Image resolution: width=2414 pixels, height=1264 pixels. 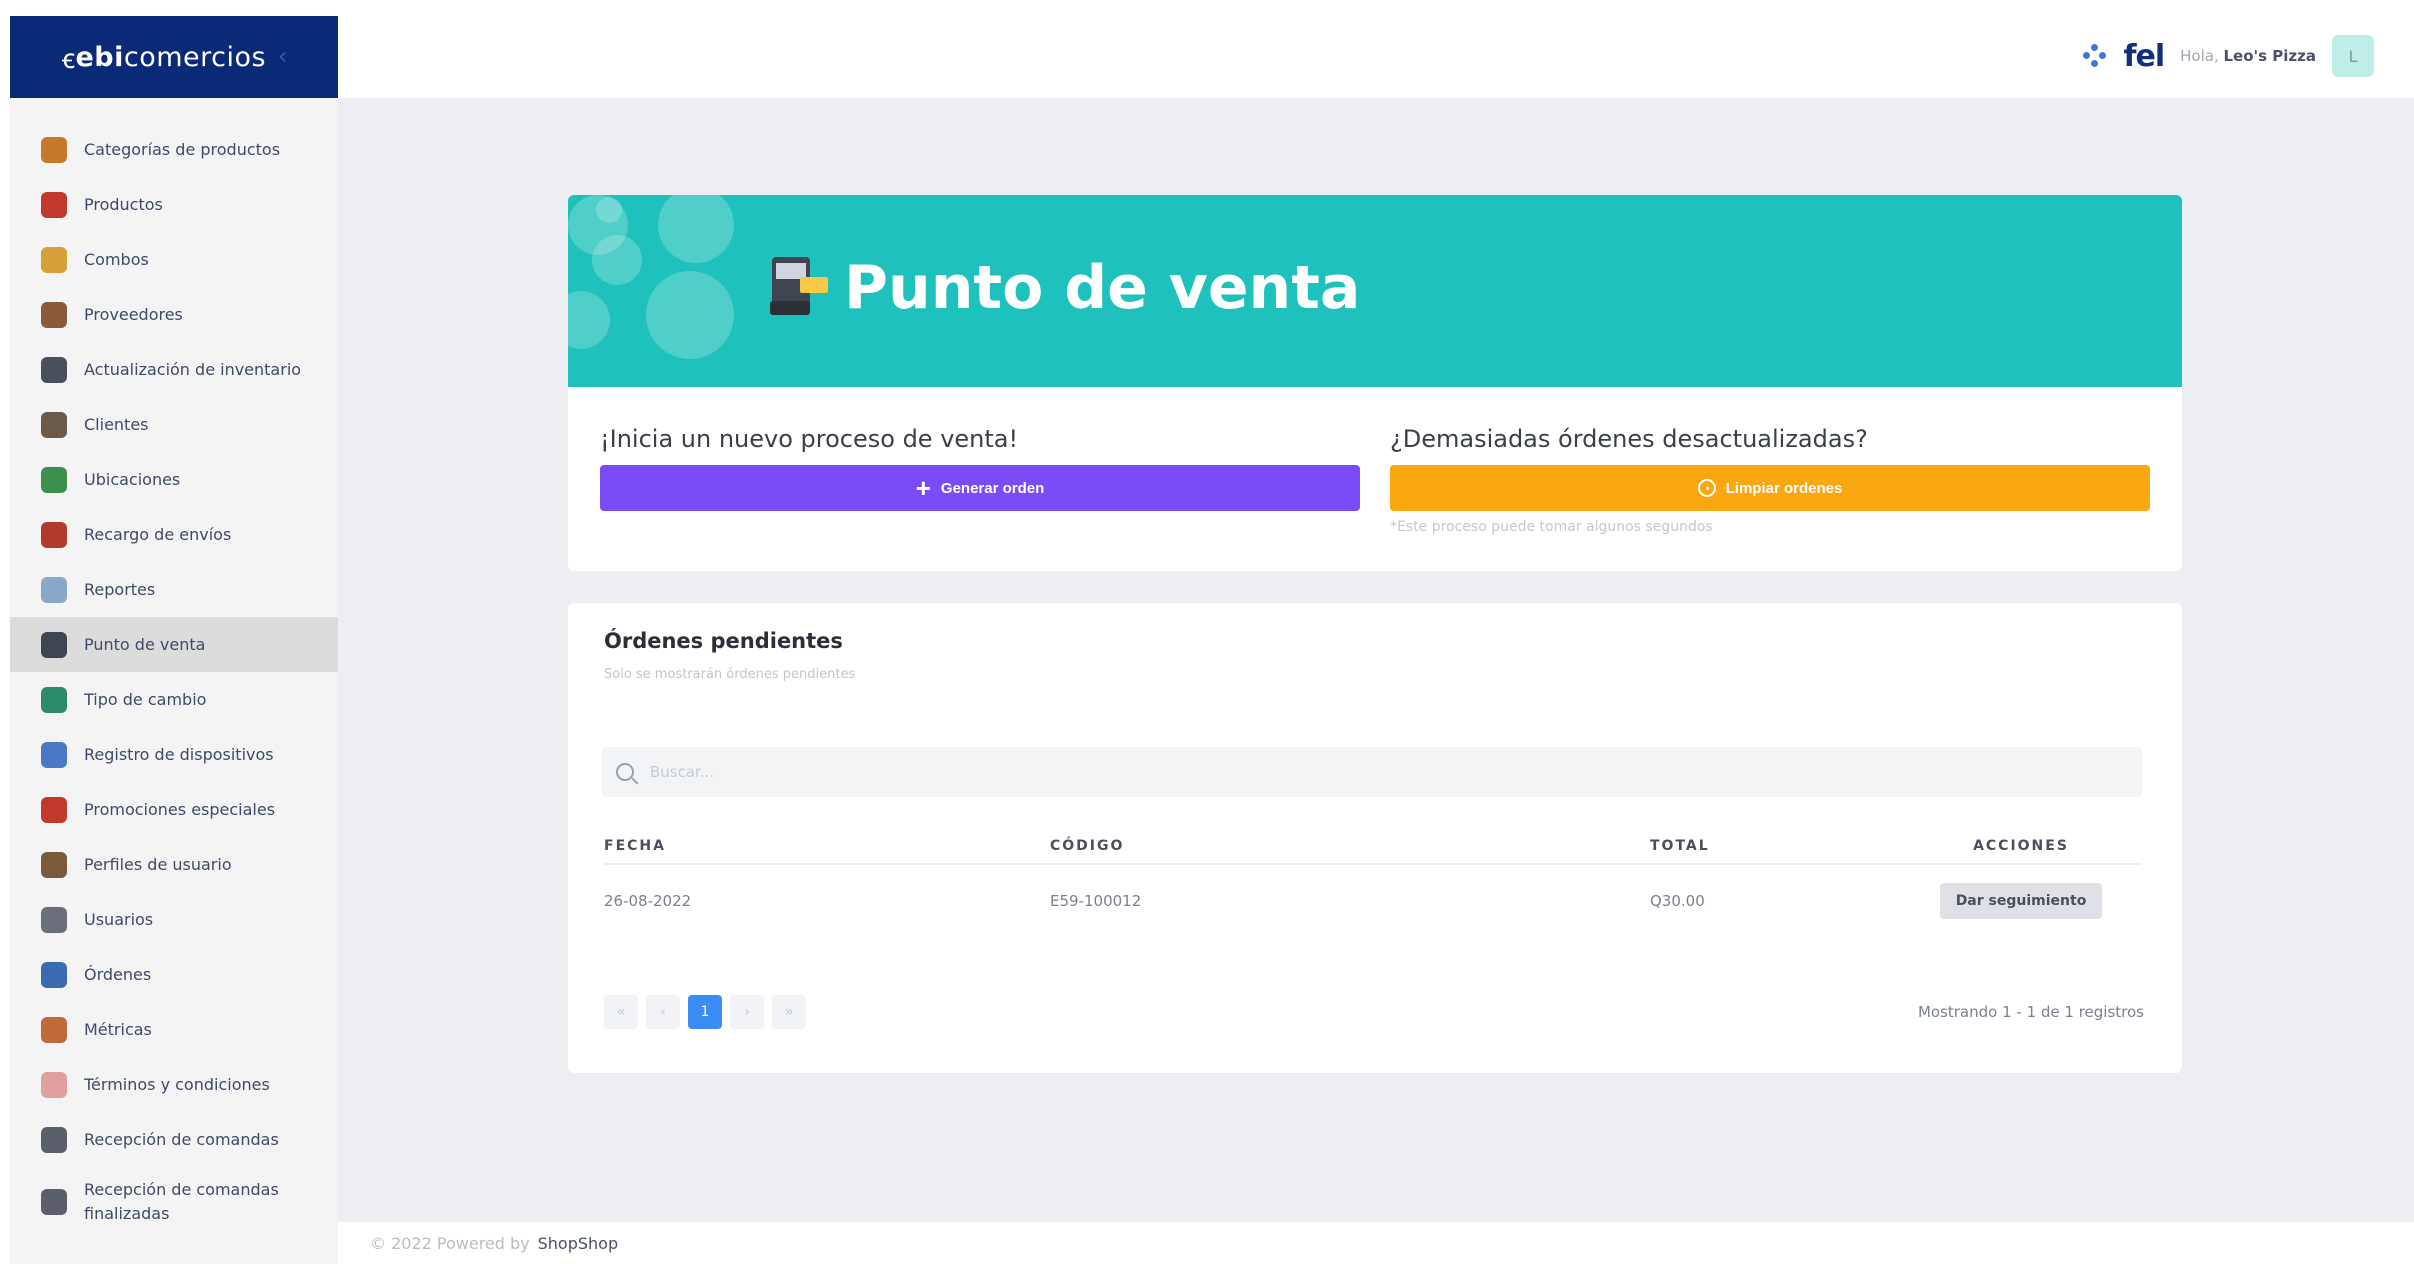 I want to click on pos-terminal-icon, so click(x=800, y=288).